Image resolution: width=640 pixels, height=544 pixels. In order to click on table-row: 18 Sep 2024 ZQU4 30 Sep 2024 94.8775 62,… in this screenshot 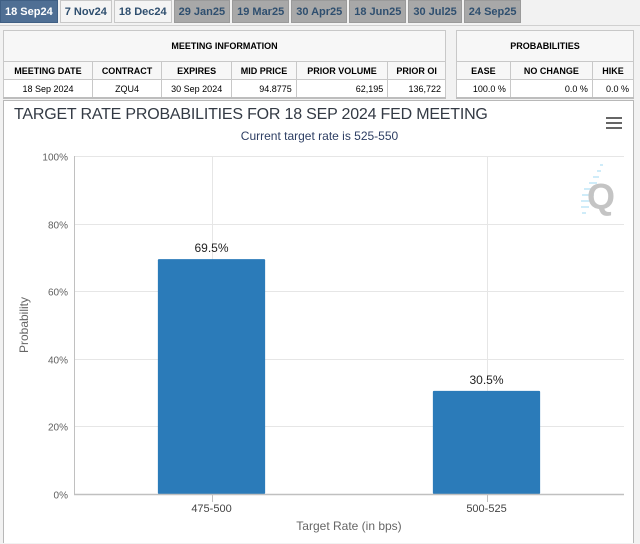, I will do `click(224, 88)`.